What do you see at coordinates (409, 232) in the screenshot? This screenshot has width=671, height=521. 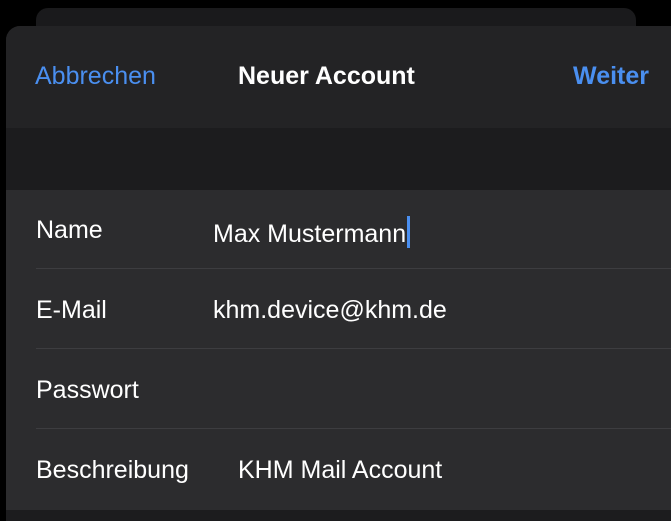 I see `text-cursor` at bounding box center [409, 232].